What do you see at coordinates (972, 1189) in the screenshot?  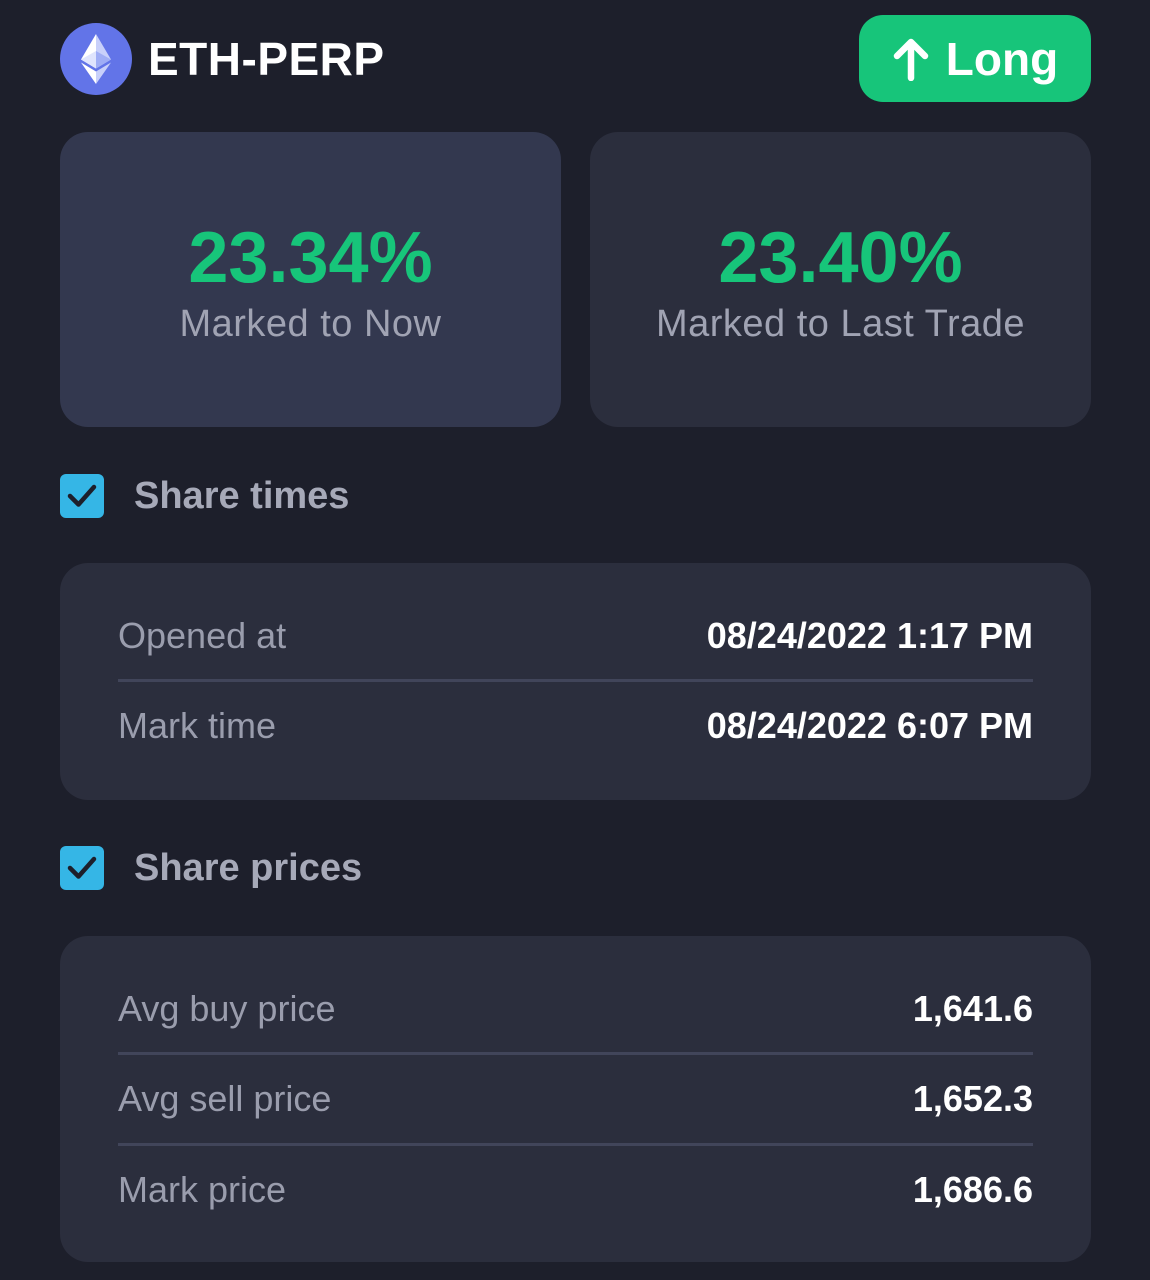 I see `mark-price-value: 1,686.6` at bounding box center [972, 1189].